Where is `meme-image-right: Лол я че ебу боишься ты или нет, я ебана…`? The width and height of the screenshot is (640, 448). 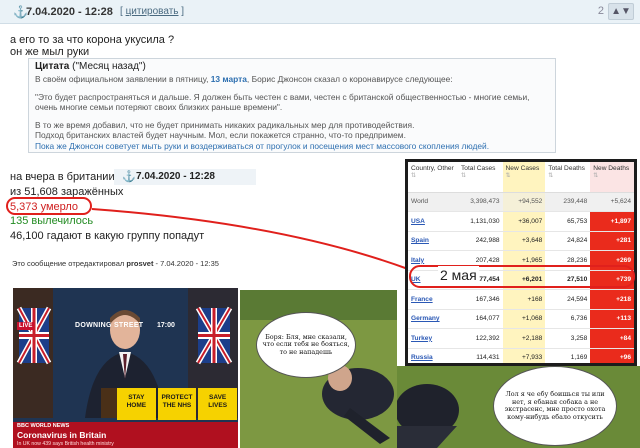
meme-image-right: Лол я че ебу боишься ты или нет, я ебана… is located at coordinates (518, 407).